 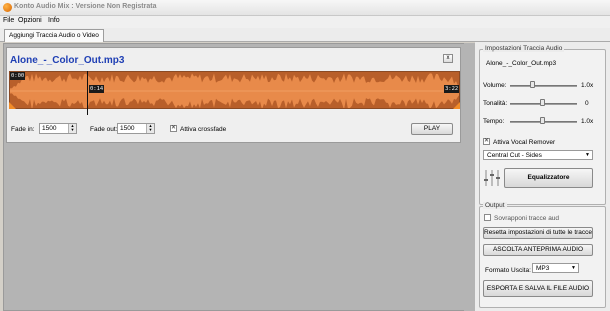 What do you see at coordinates (30, 20) in the screenshot?
I see `menu-opzioni: Opzioni` at bounding box center [30, 20].